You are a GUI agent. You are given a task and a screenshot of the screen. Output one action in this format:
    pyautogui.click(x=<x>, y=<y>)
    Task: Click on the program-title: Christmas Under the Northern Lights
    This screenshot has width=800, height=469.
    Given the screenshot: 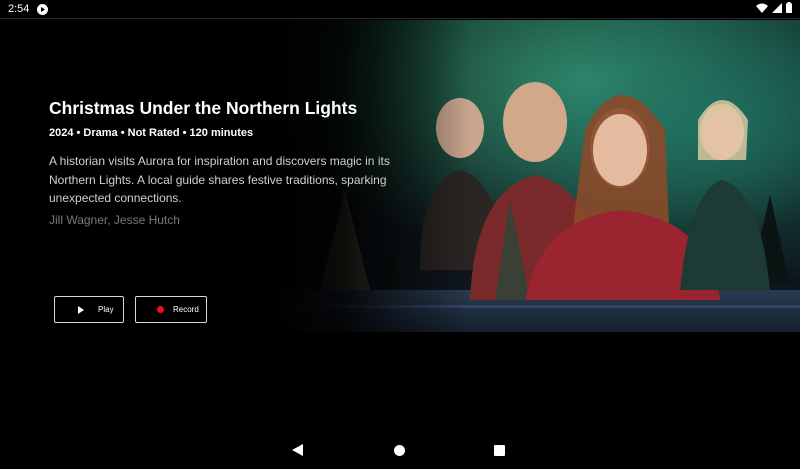 What is the action you would take?
    pyautogui.click(x=203, y=108)
    